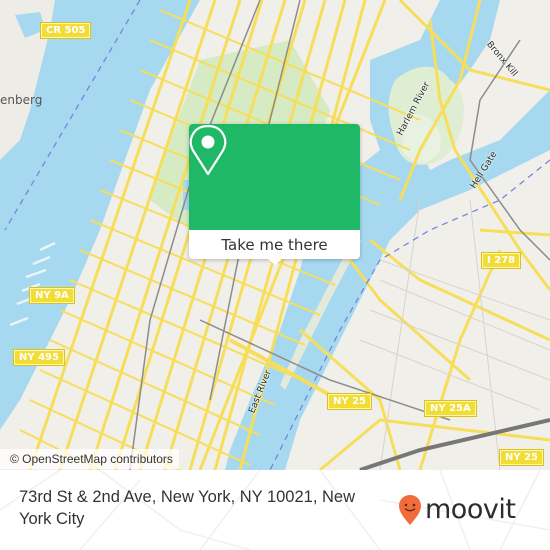  I want to click on shield-ny9a: NY 9A, so click(52, 295).